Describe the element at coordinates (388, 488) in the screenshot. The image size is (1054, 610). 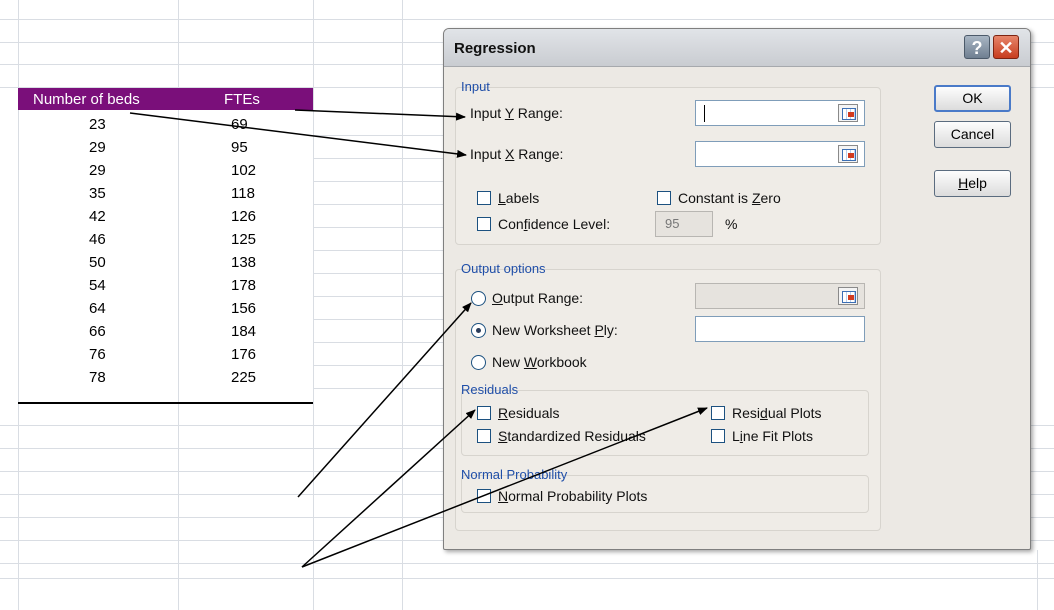
I see `arrow-to-residuals` at that location.